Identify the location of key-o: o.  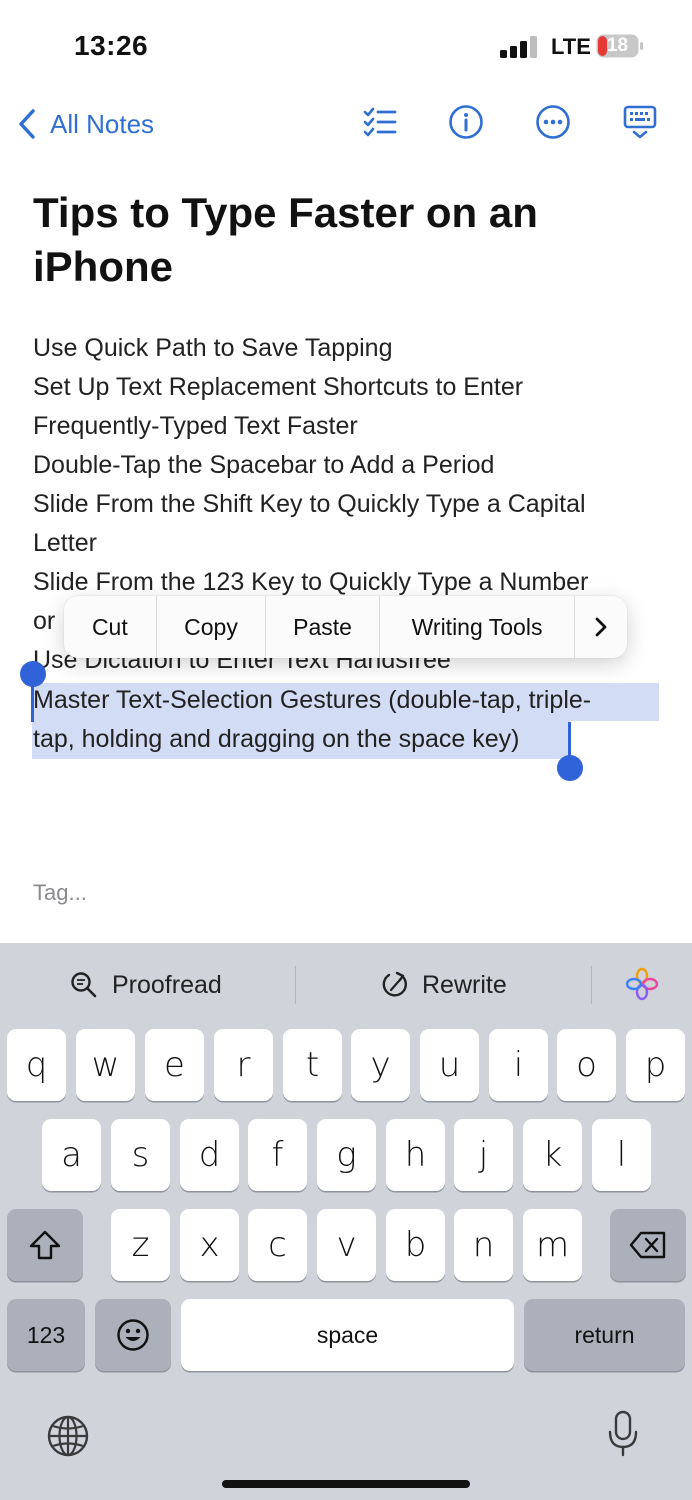
(586, 1065).